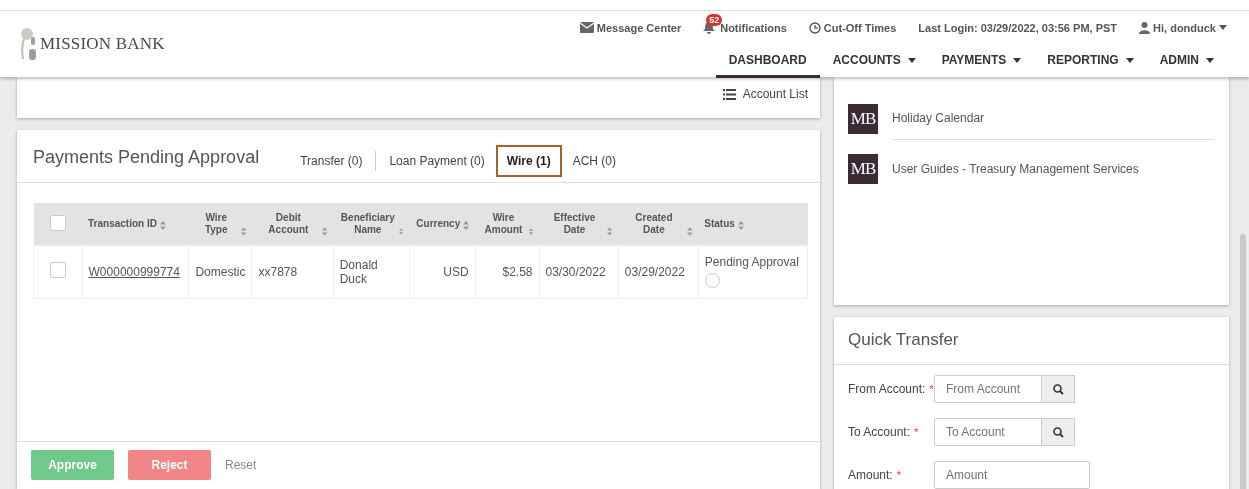  I want to click on table-cell: Donald Duck, so click(371, 271).